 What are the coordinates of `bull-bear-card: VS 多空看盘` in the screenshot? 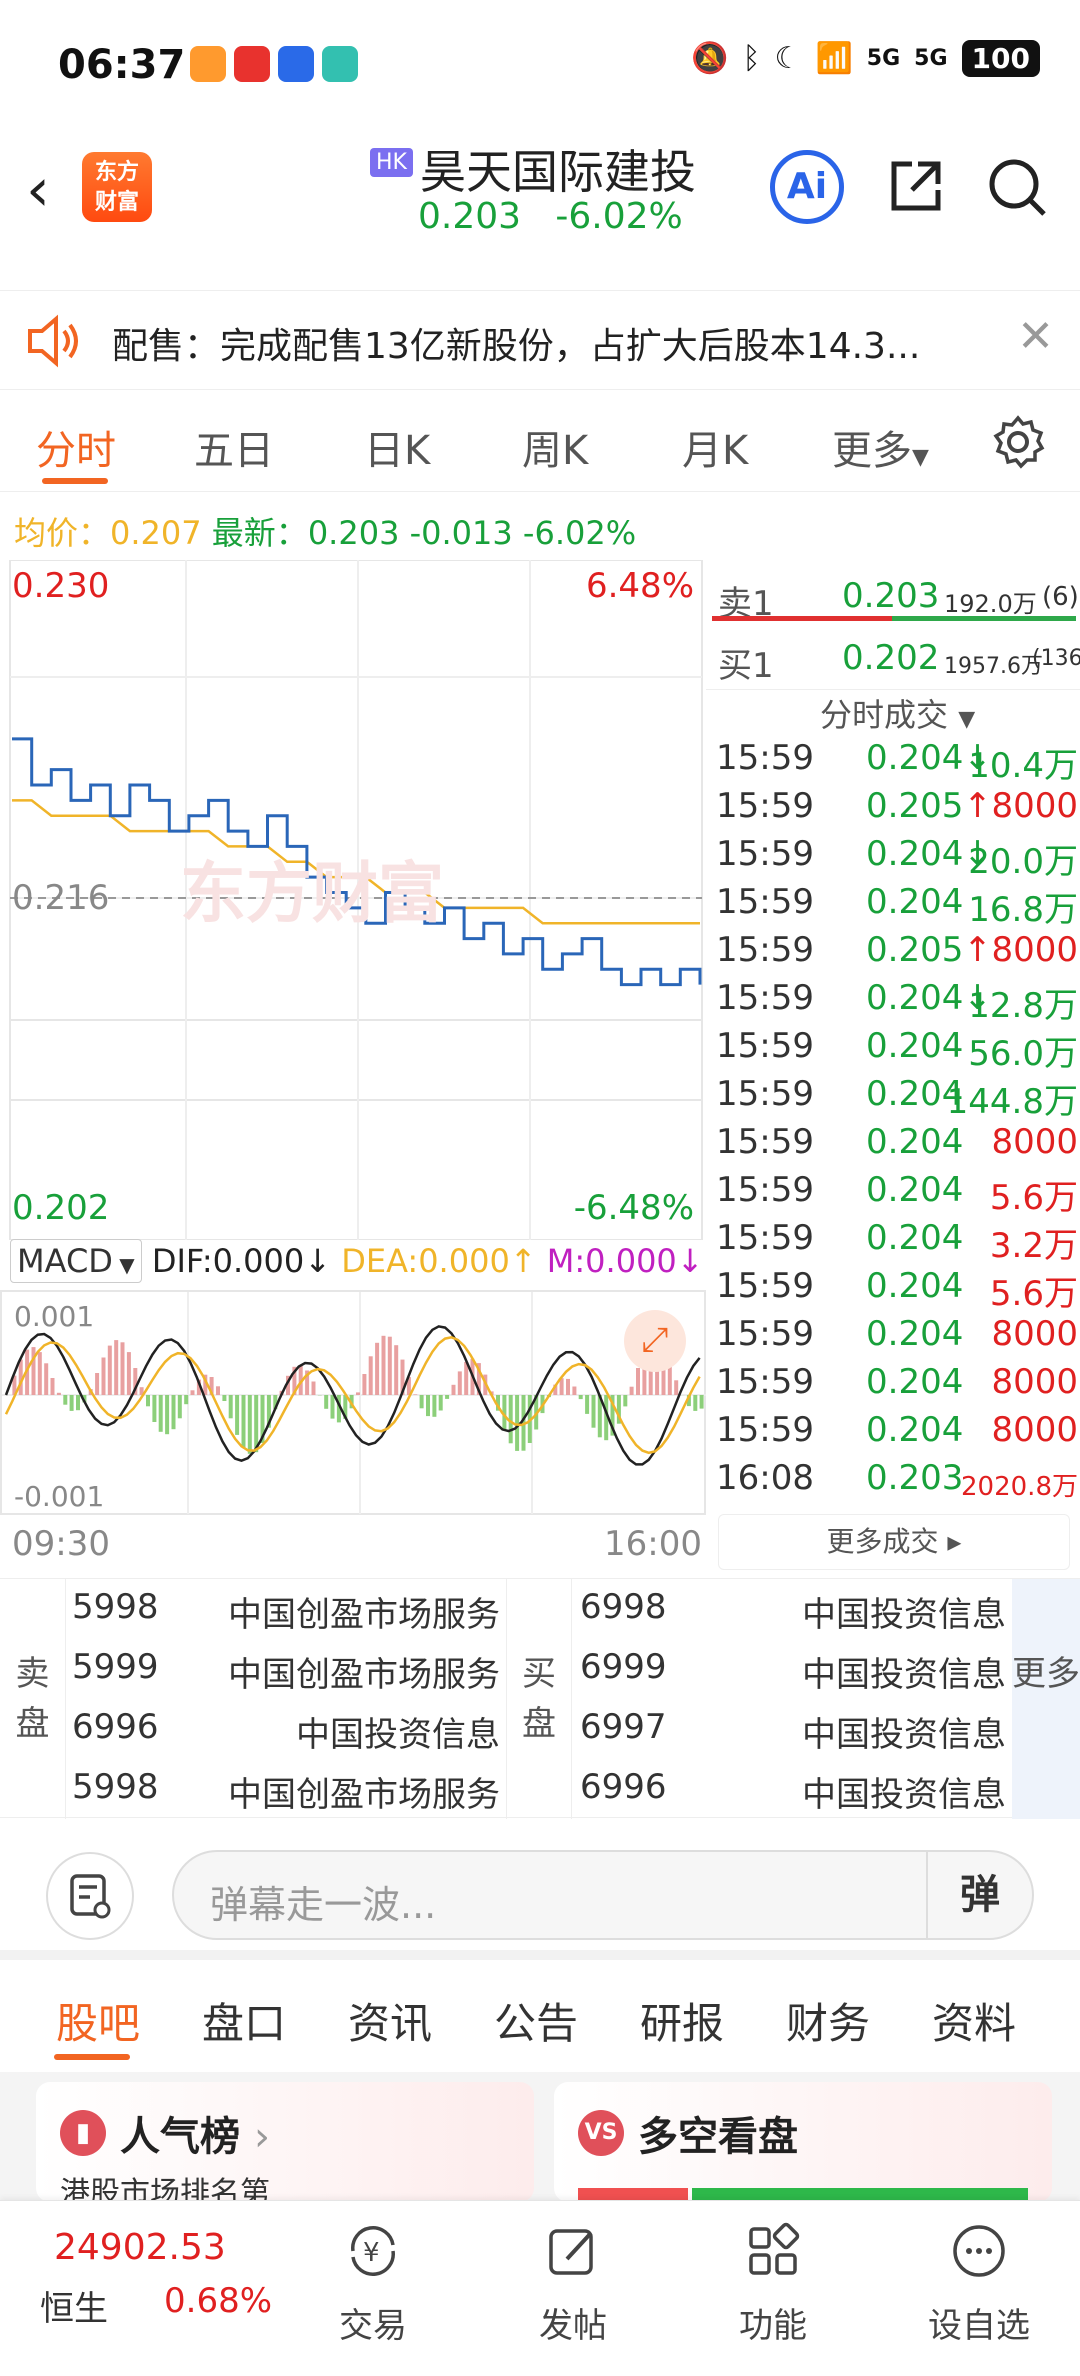 It's located at (803, 2142).